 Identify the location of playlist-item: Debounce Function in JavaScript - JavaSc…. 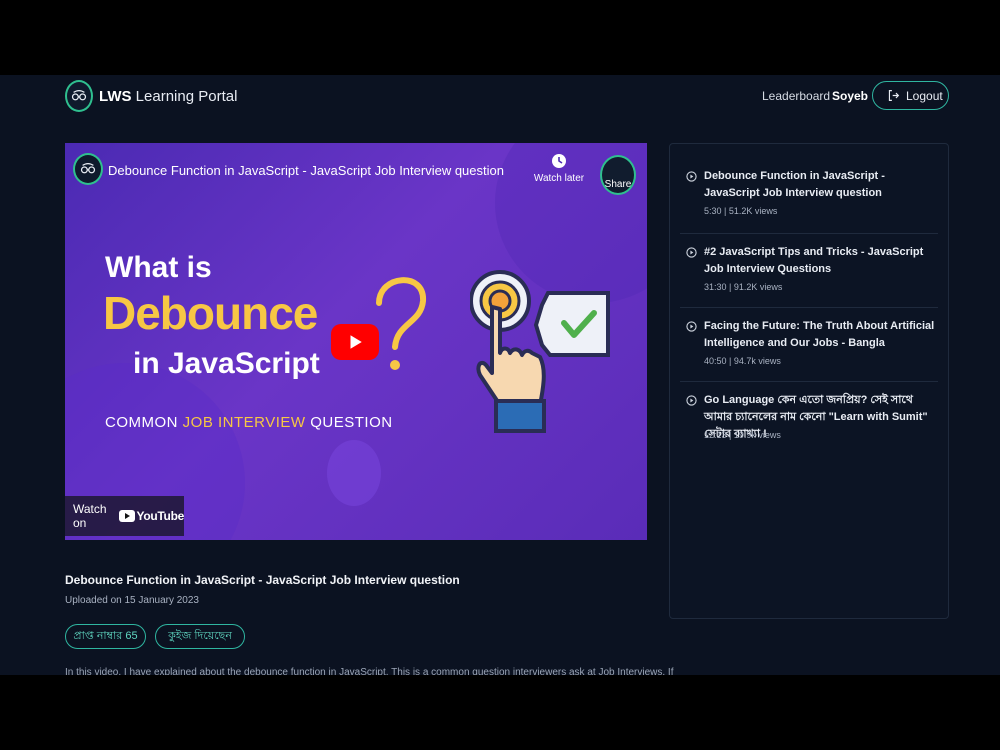
(809, 201).